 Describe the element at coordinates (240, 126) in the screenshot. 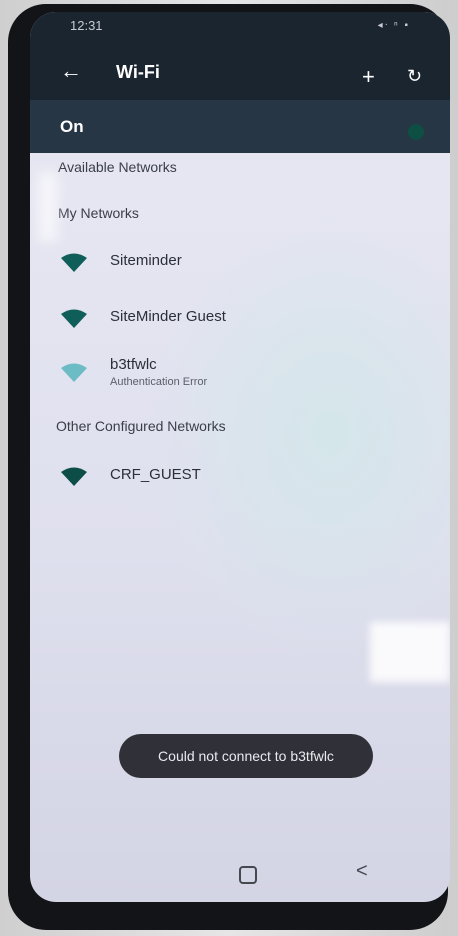

I see `wifi-toggle-row: On` at that location.